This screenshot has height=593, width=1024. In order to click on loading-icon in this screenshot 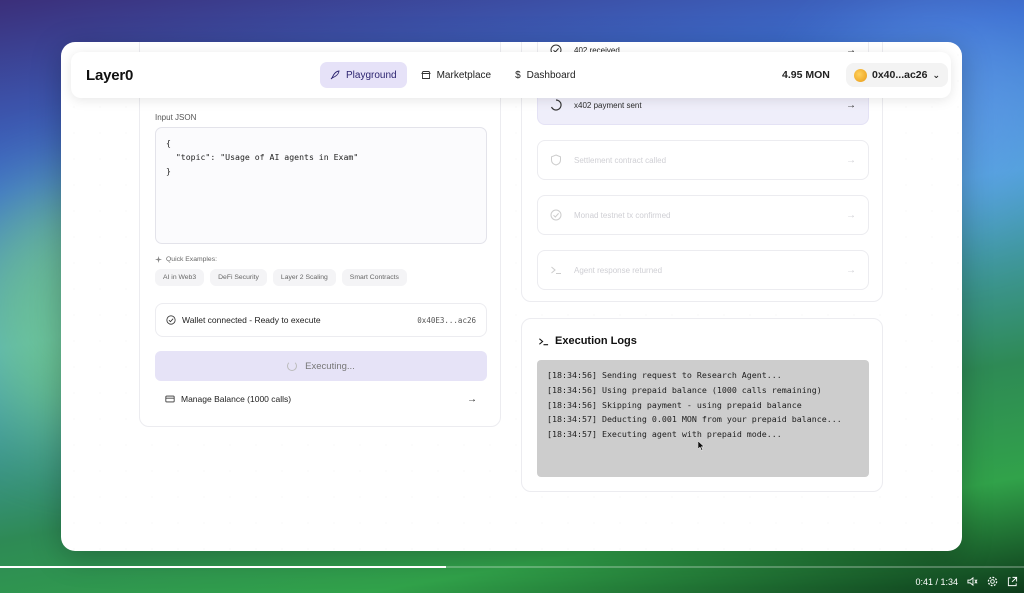, I will do `click(556, 105)`.